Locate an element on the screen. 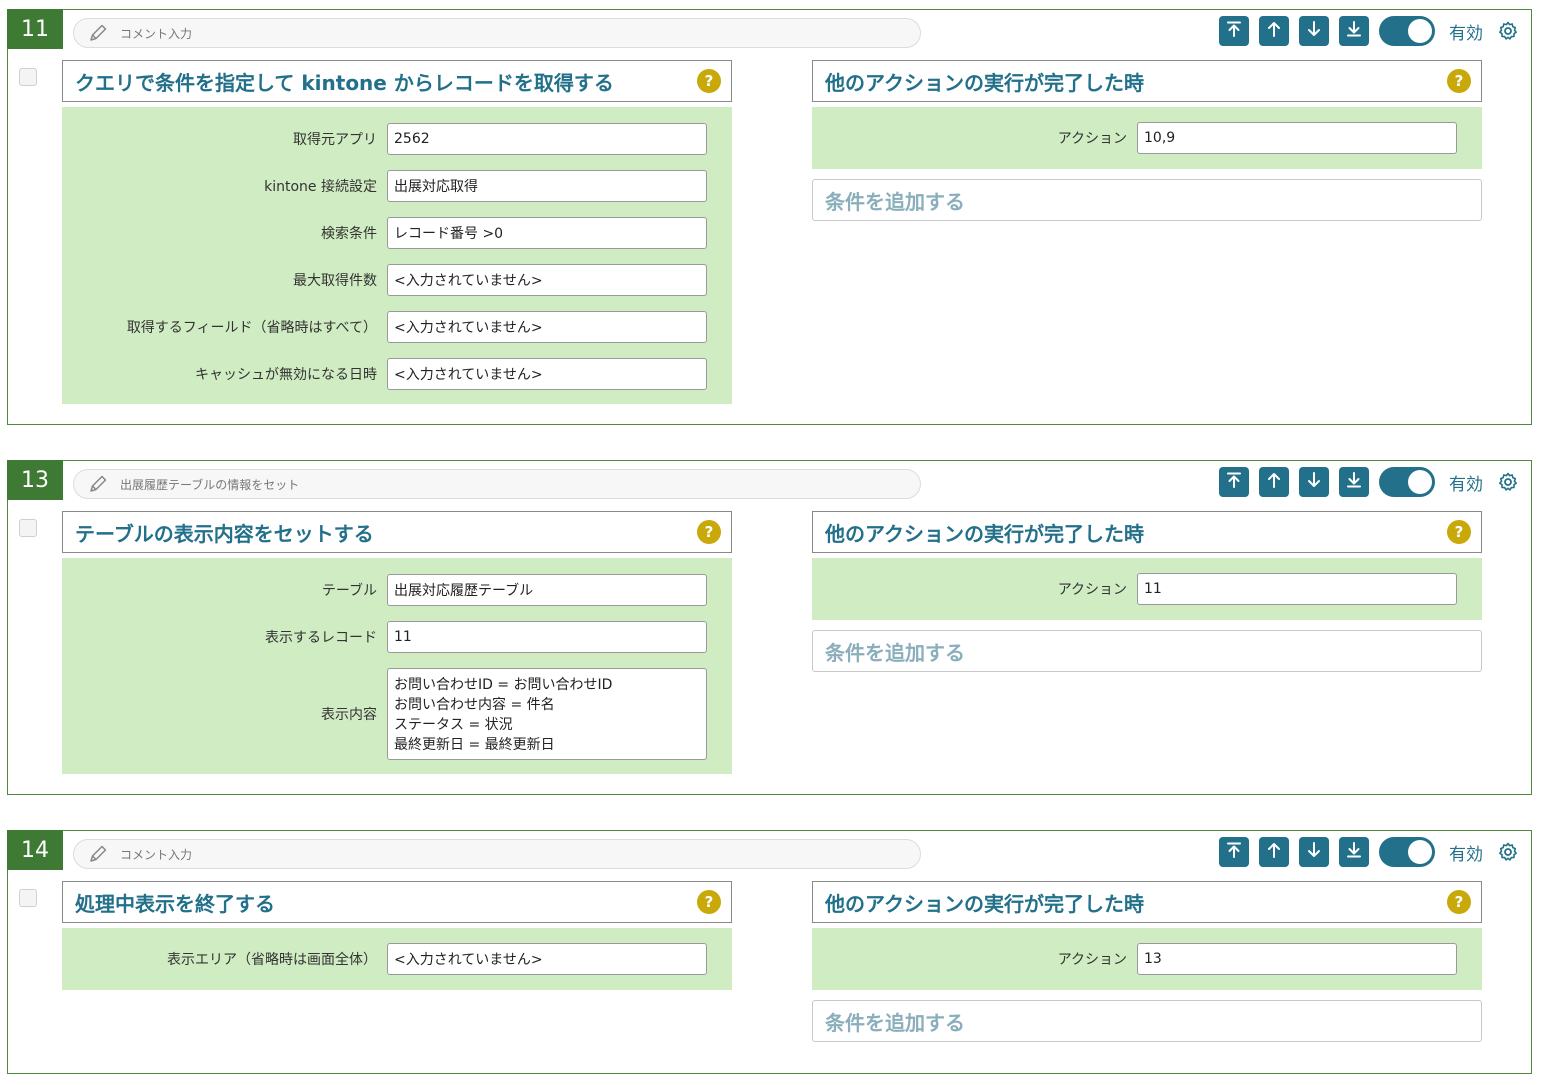 Image resolution: width=1541 pixels, height=1085 pixels. trigger-input: 13 is located at coordinates (1297, 959).